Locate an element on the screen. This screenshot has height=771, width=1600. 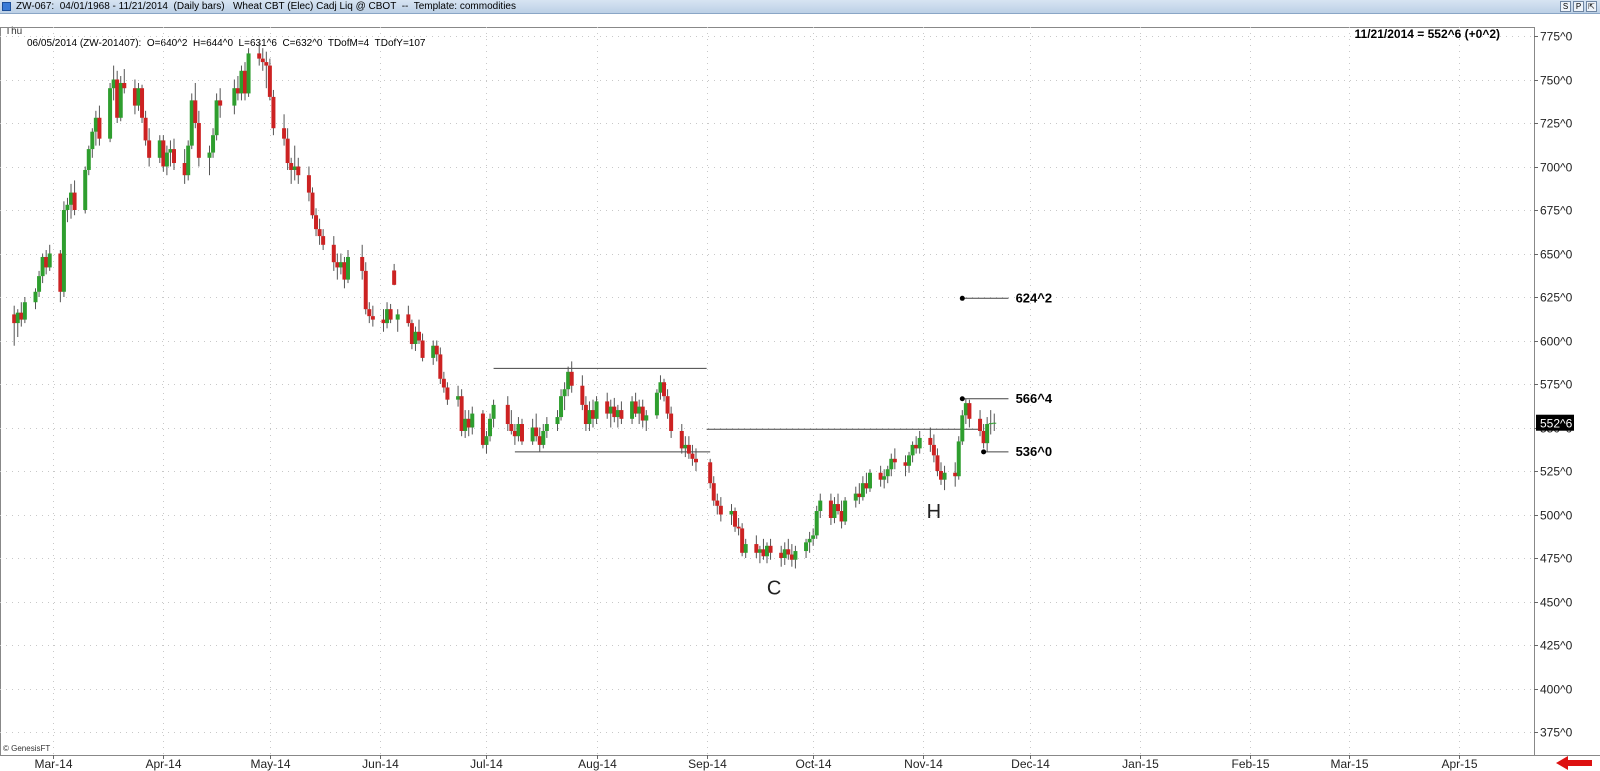
x-tick-label: Feb-15 is located at coordinates (1250, 764).